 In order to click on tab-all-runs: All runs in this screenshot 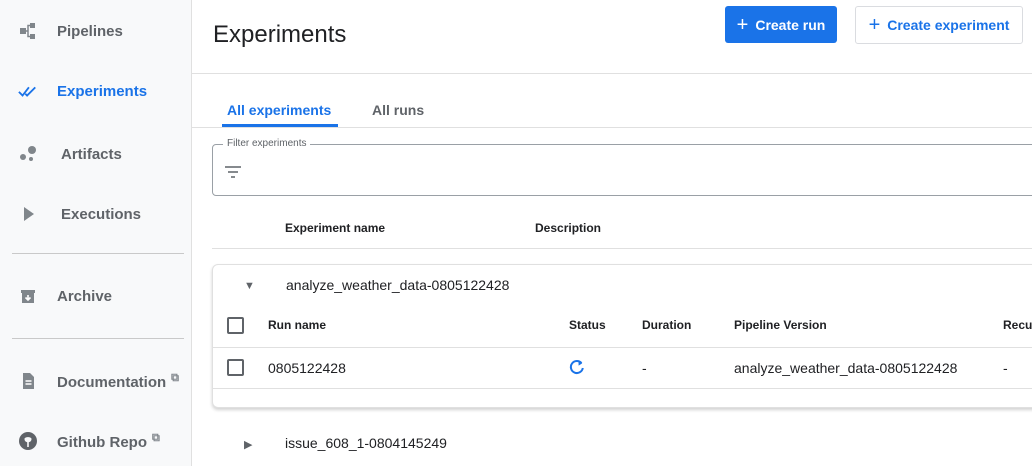, I will do `click(398, 110)`.